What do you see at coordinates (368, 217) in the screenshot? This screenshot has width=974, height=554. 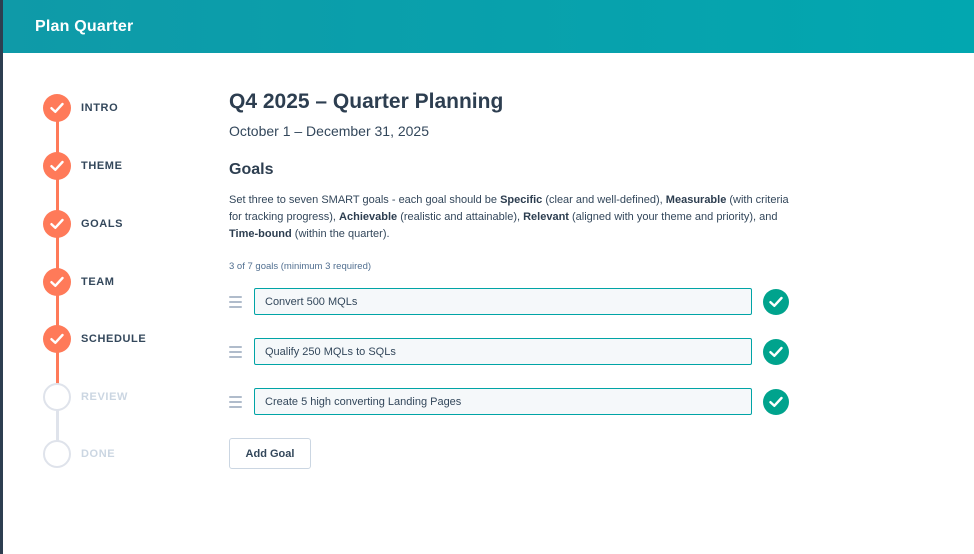 I see `description-term: Achievable` at bounding box center [368, 217].